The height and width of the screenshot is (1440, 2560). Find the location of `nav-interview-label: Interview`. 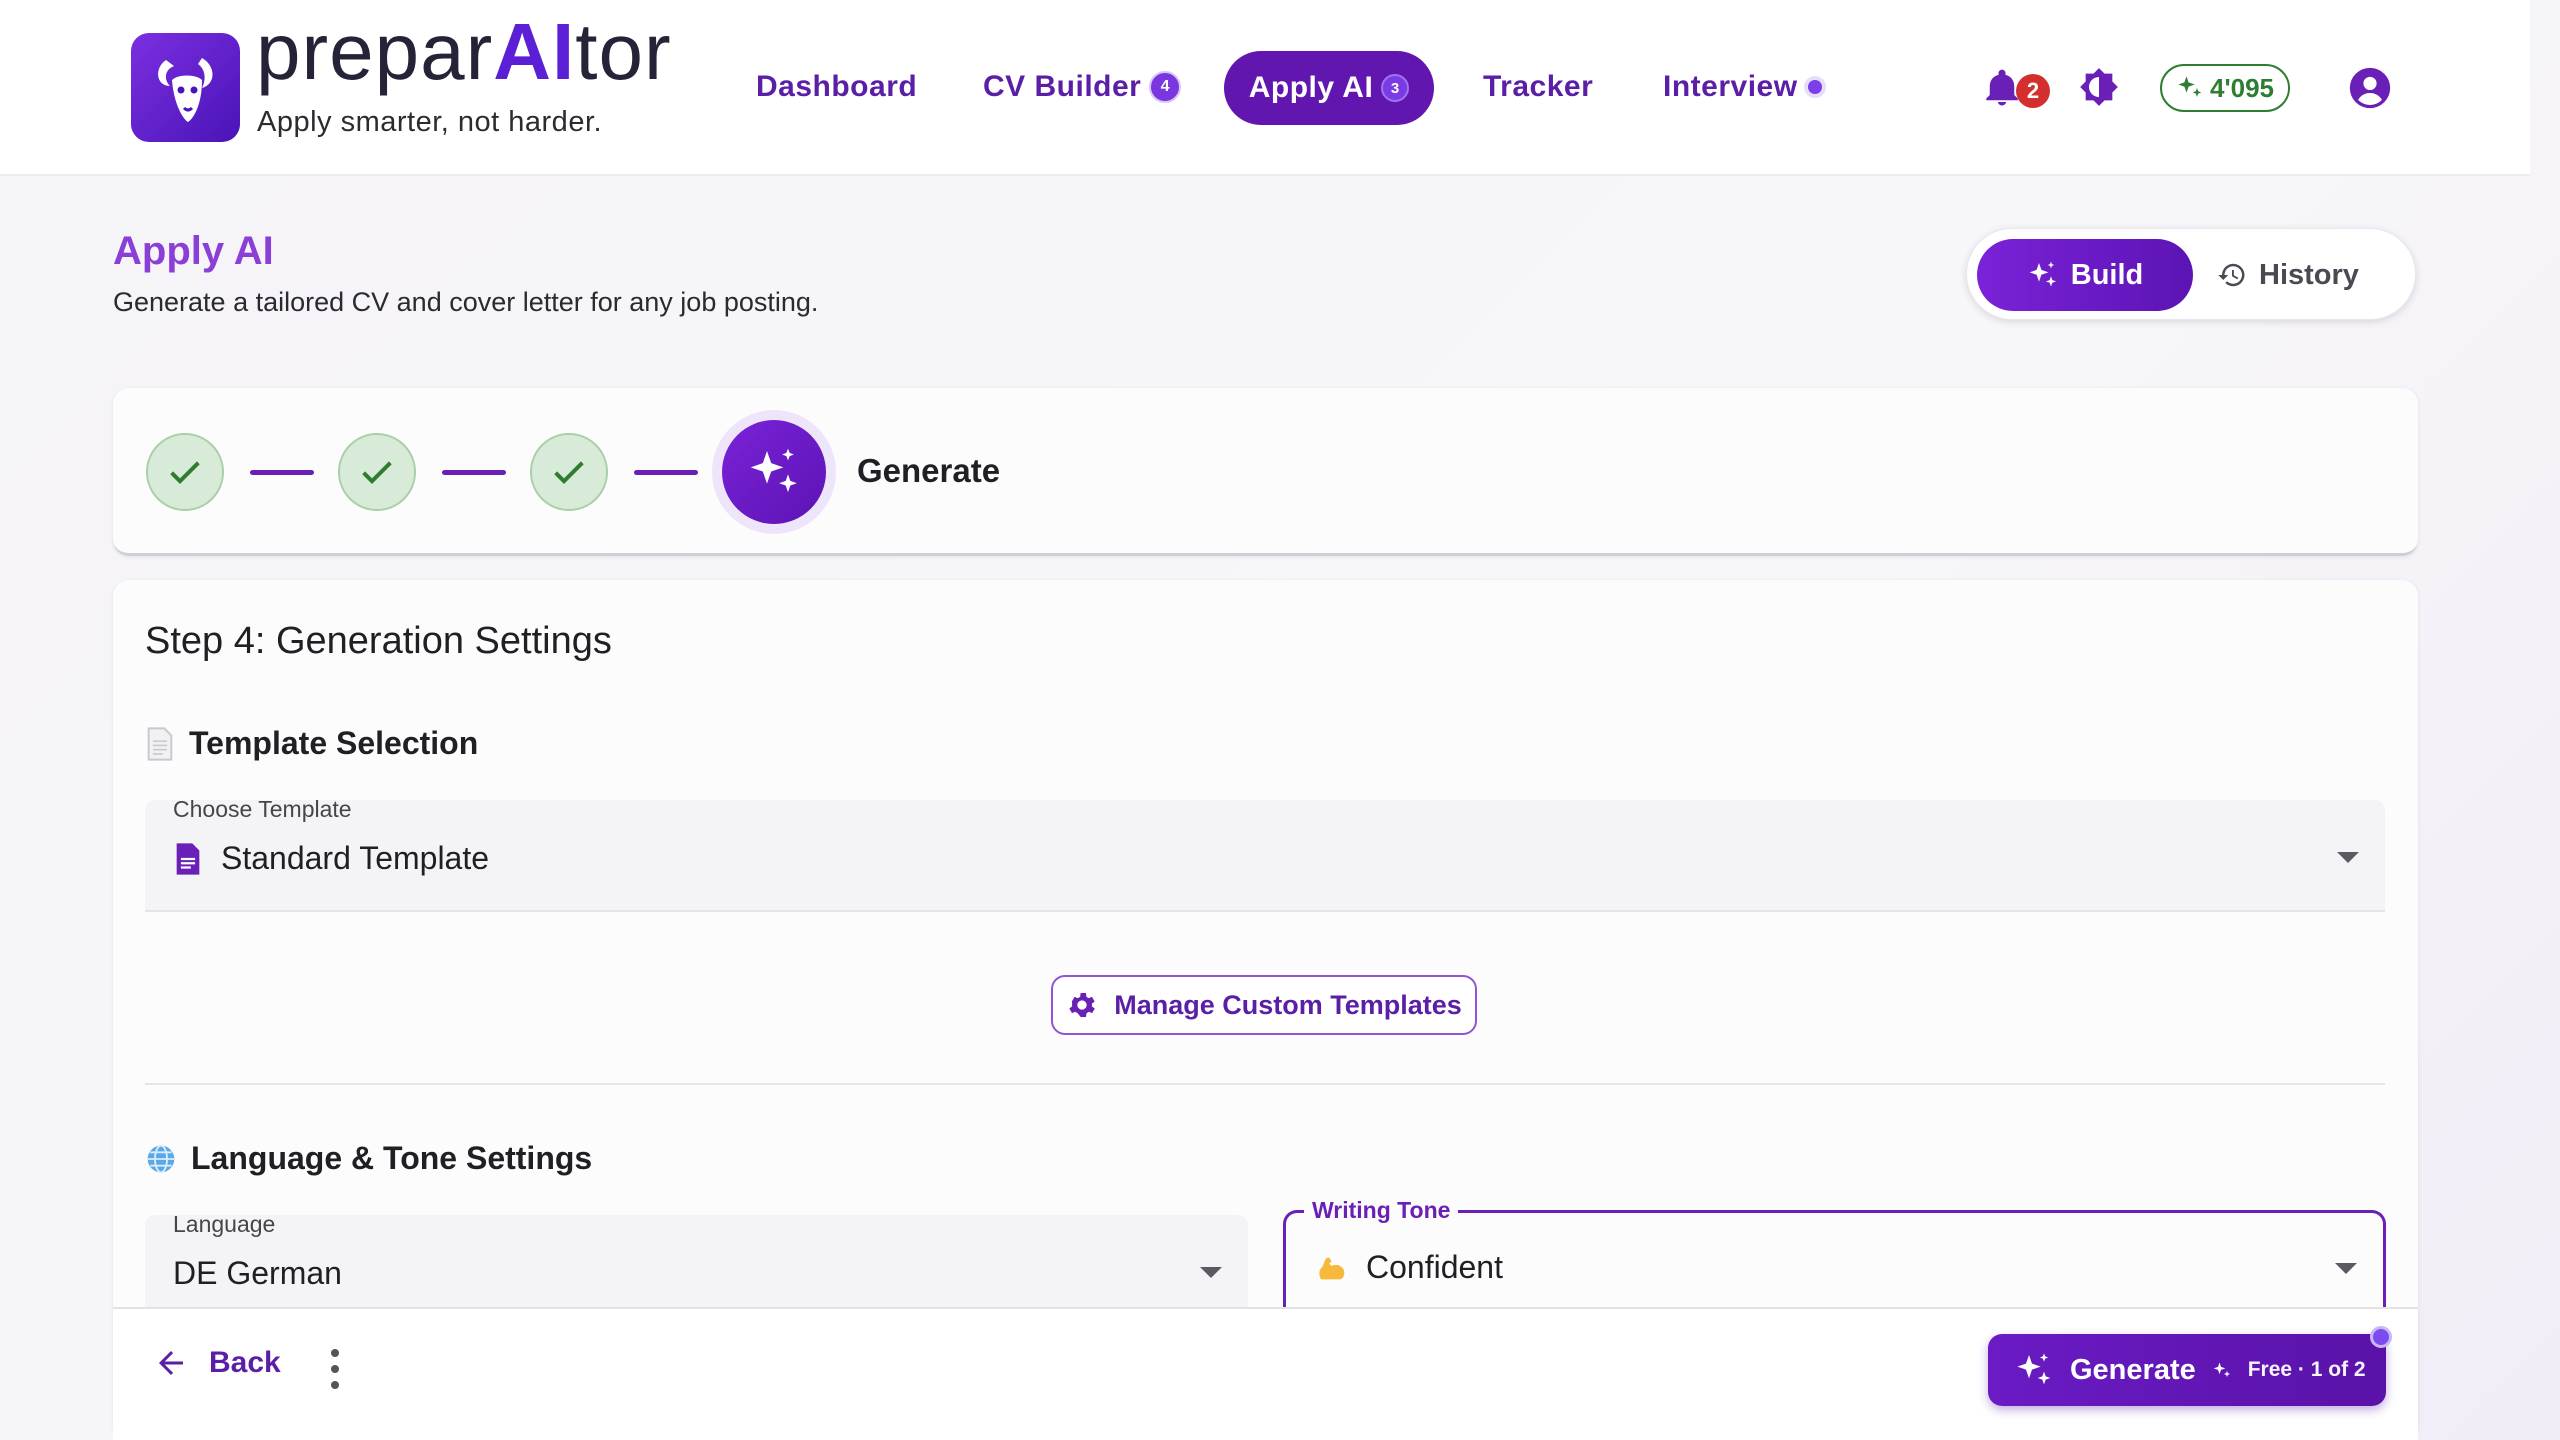

nav-interview-label: Interview is located at coordinates (1730, 86).